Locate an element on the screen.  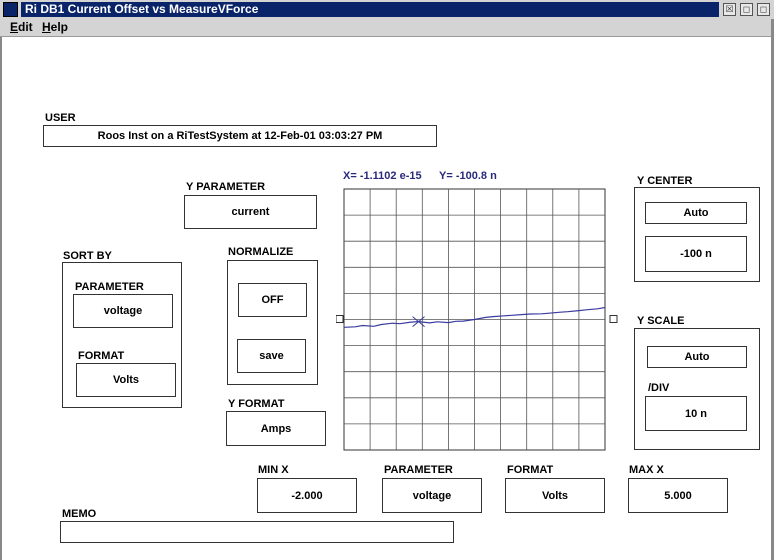
app-icon is located at coordinates (10, 9).